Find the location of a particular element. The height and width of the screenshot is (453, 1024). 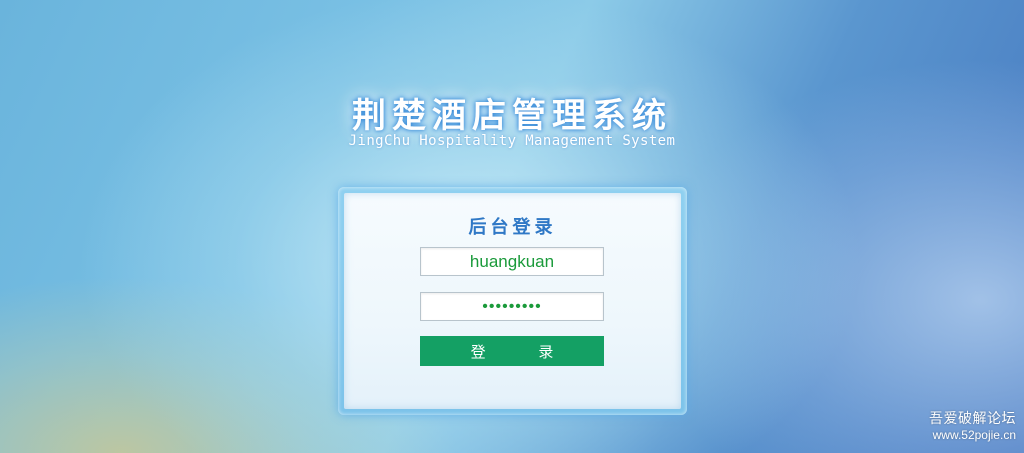

watermark-site-url: www.52pojie.cn is located at coordinates (974, 435).